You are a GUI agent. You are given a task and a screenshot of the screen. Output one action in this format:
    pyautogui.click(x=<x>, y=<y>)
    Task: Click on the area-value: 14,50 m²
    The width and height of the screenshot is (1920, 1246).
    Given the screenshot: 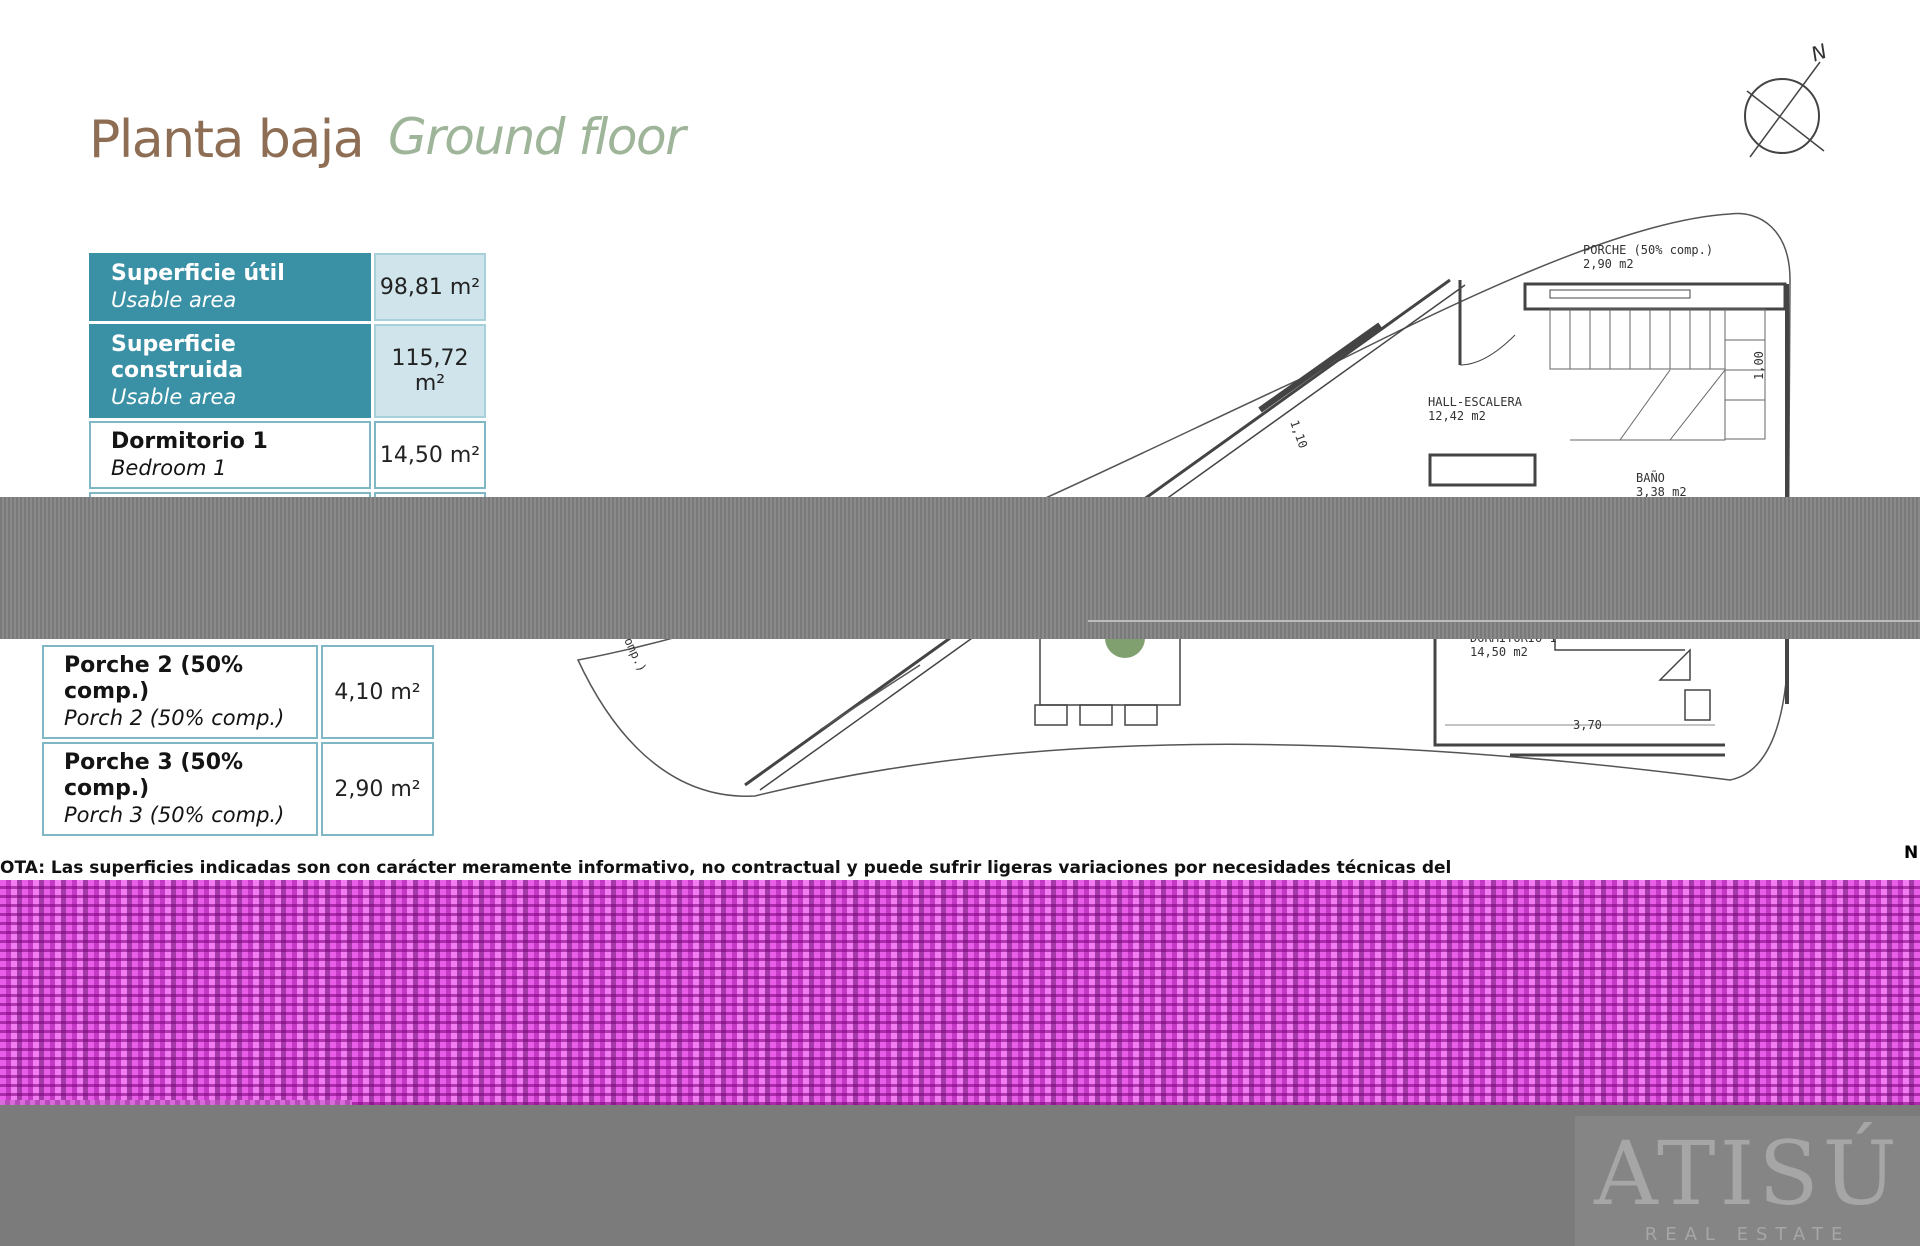 What is the action you would take?
    pyautogui.click(x=430, y=455)
    